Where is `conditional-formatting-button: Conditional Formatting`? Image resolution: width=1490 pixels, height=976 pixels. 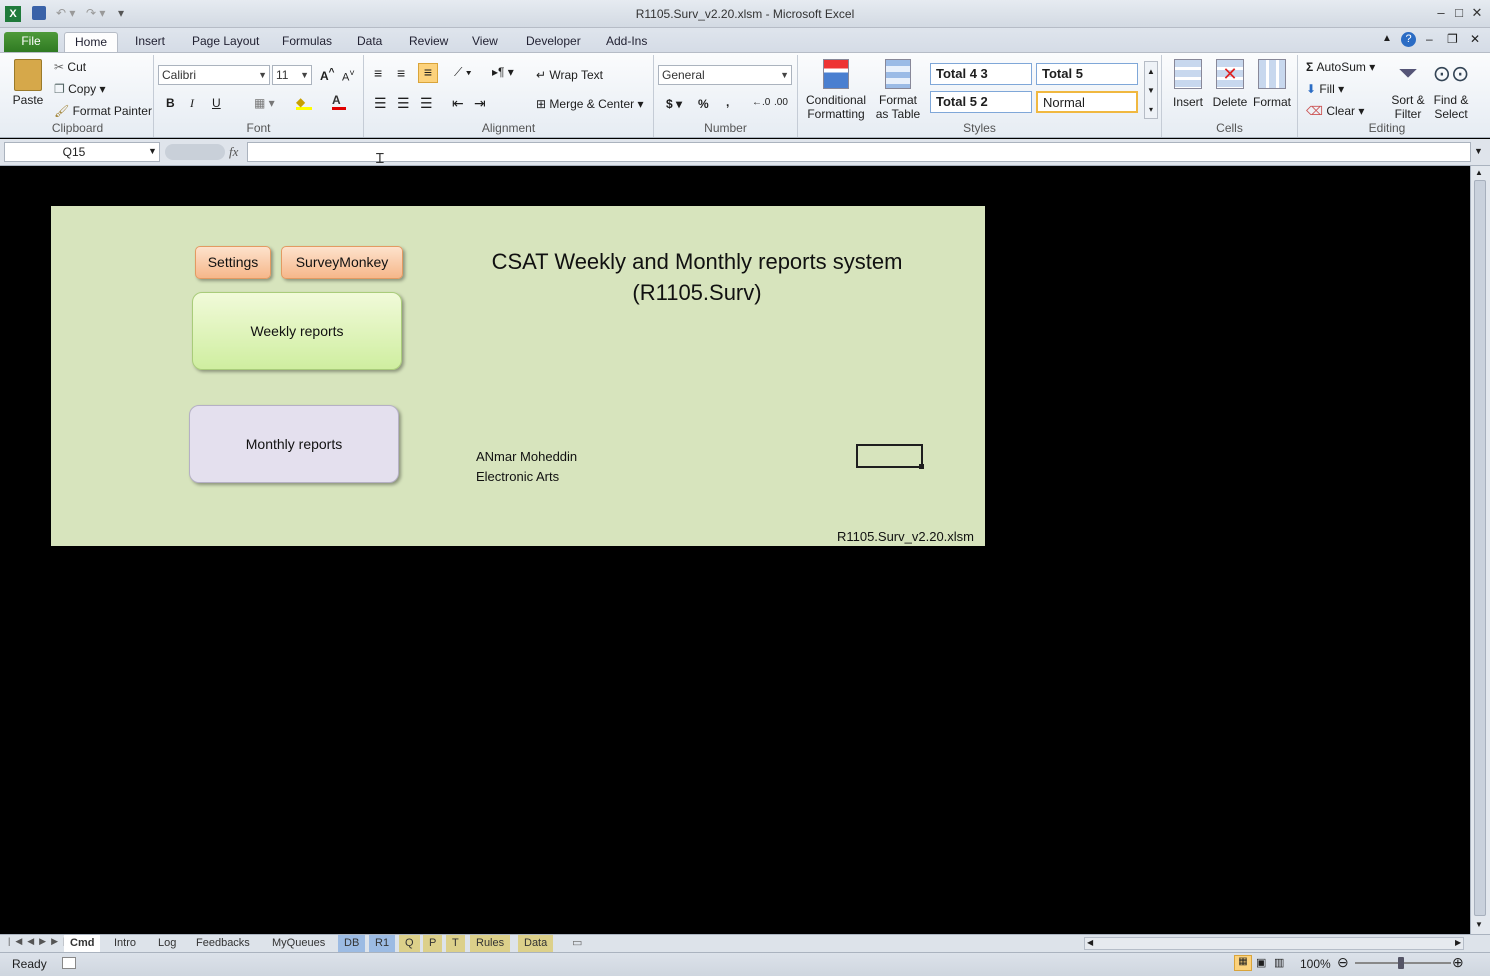 conditional-formatting-button: Conditional Formatting is located at coordinates (836, 90).